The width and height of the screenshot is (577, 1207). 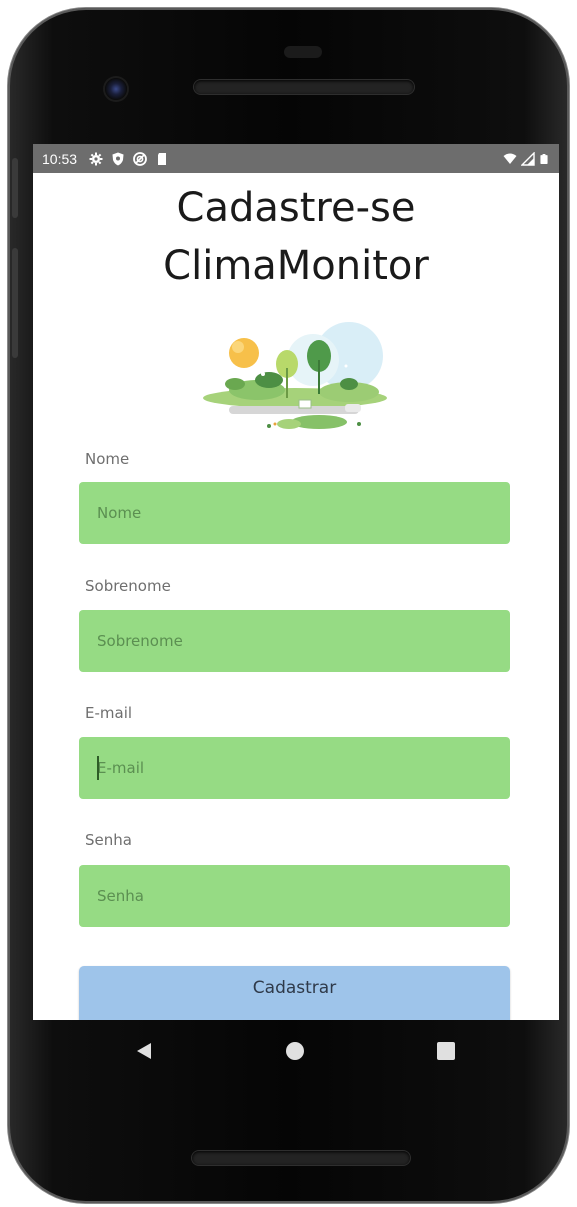 I want to click on navigation-bar, so click(x=296, y=1050).